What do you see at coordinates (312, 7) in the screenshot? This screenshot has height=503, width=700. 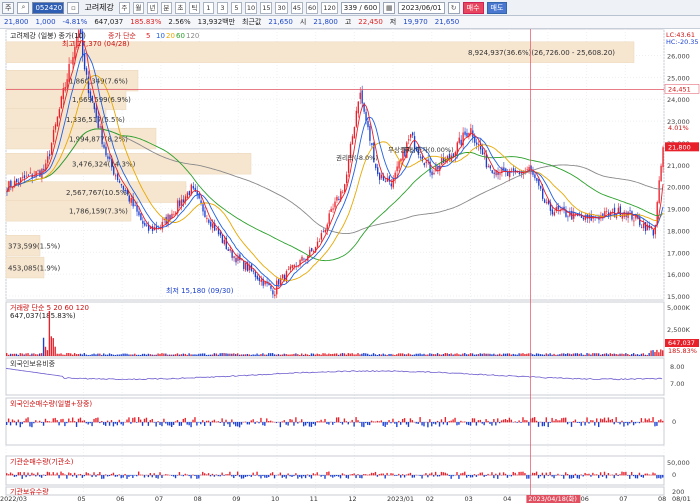 I see `interval-60: 60` at bounding box center [312, 7].